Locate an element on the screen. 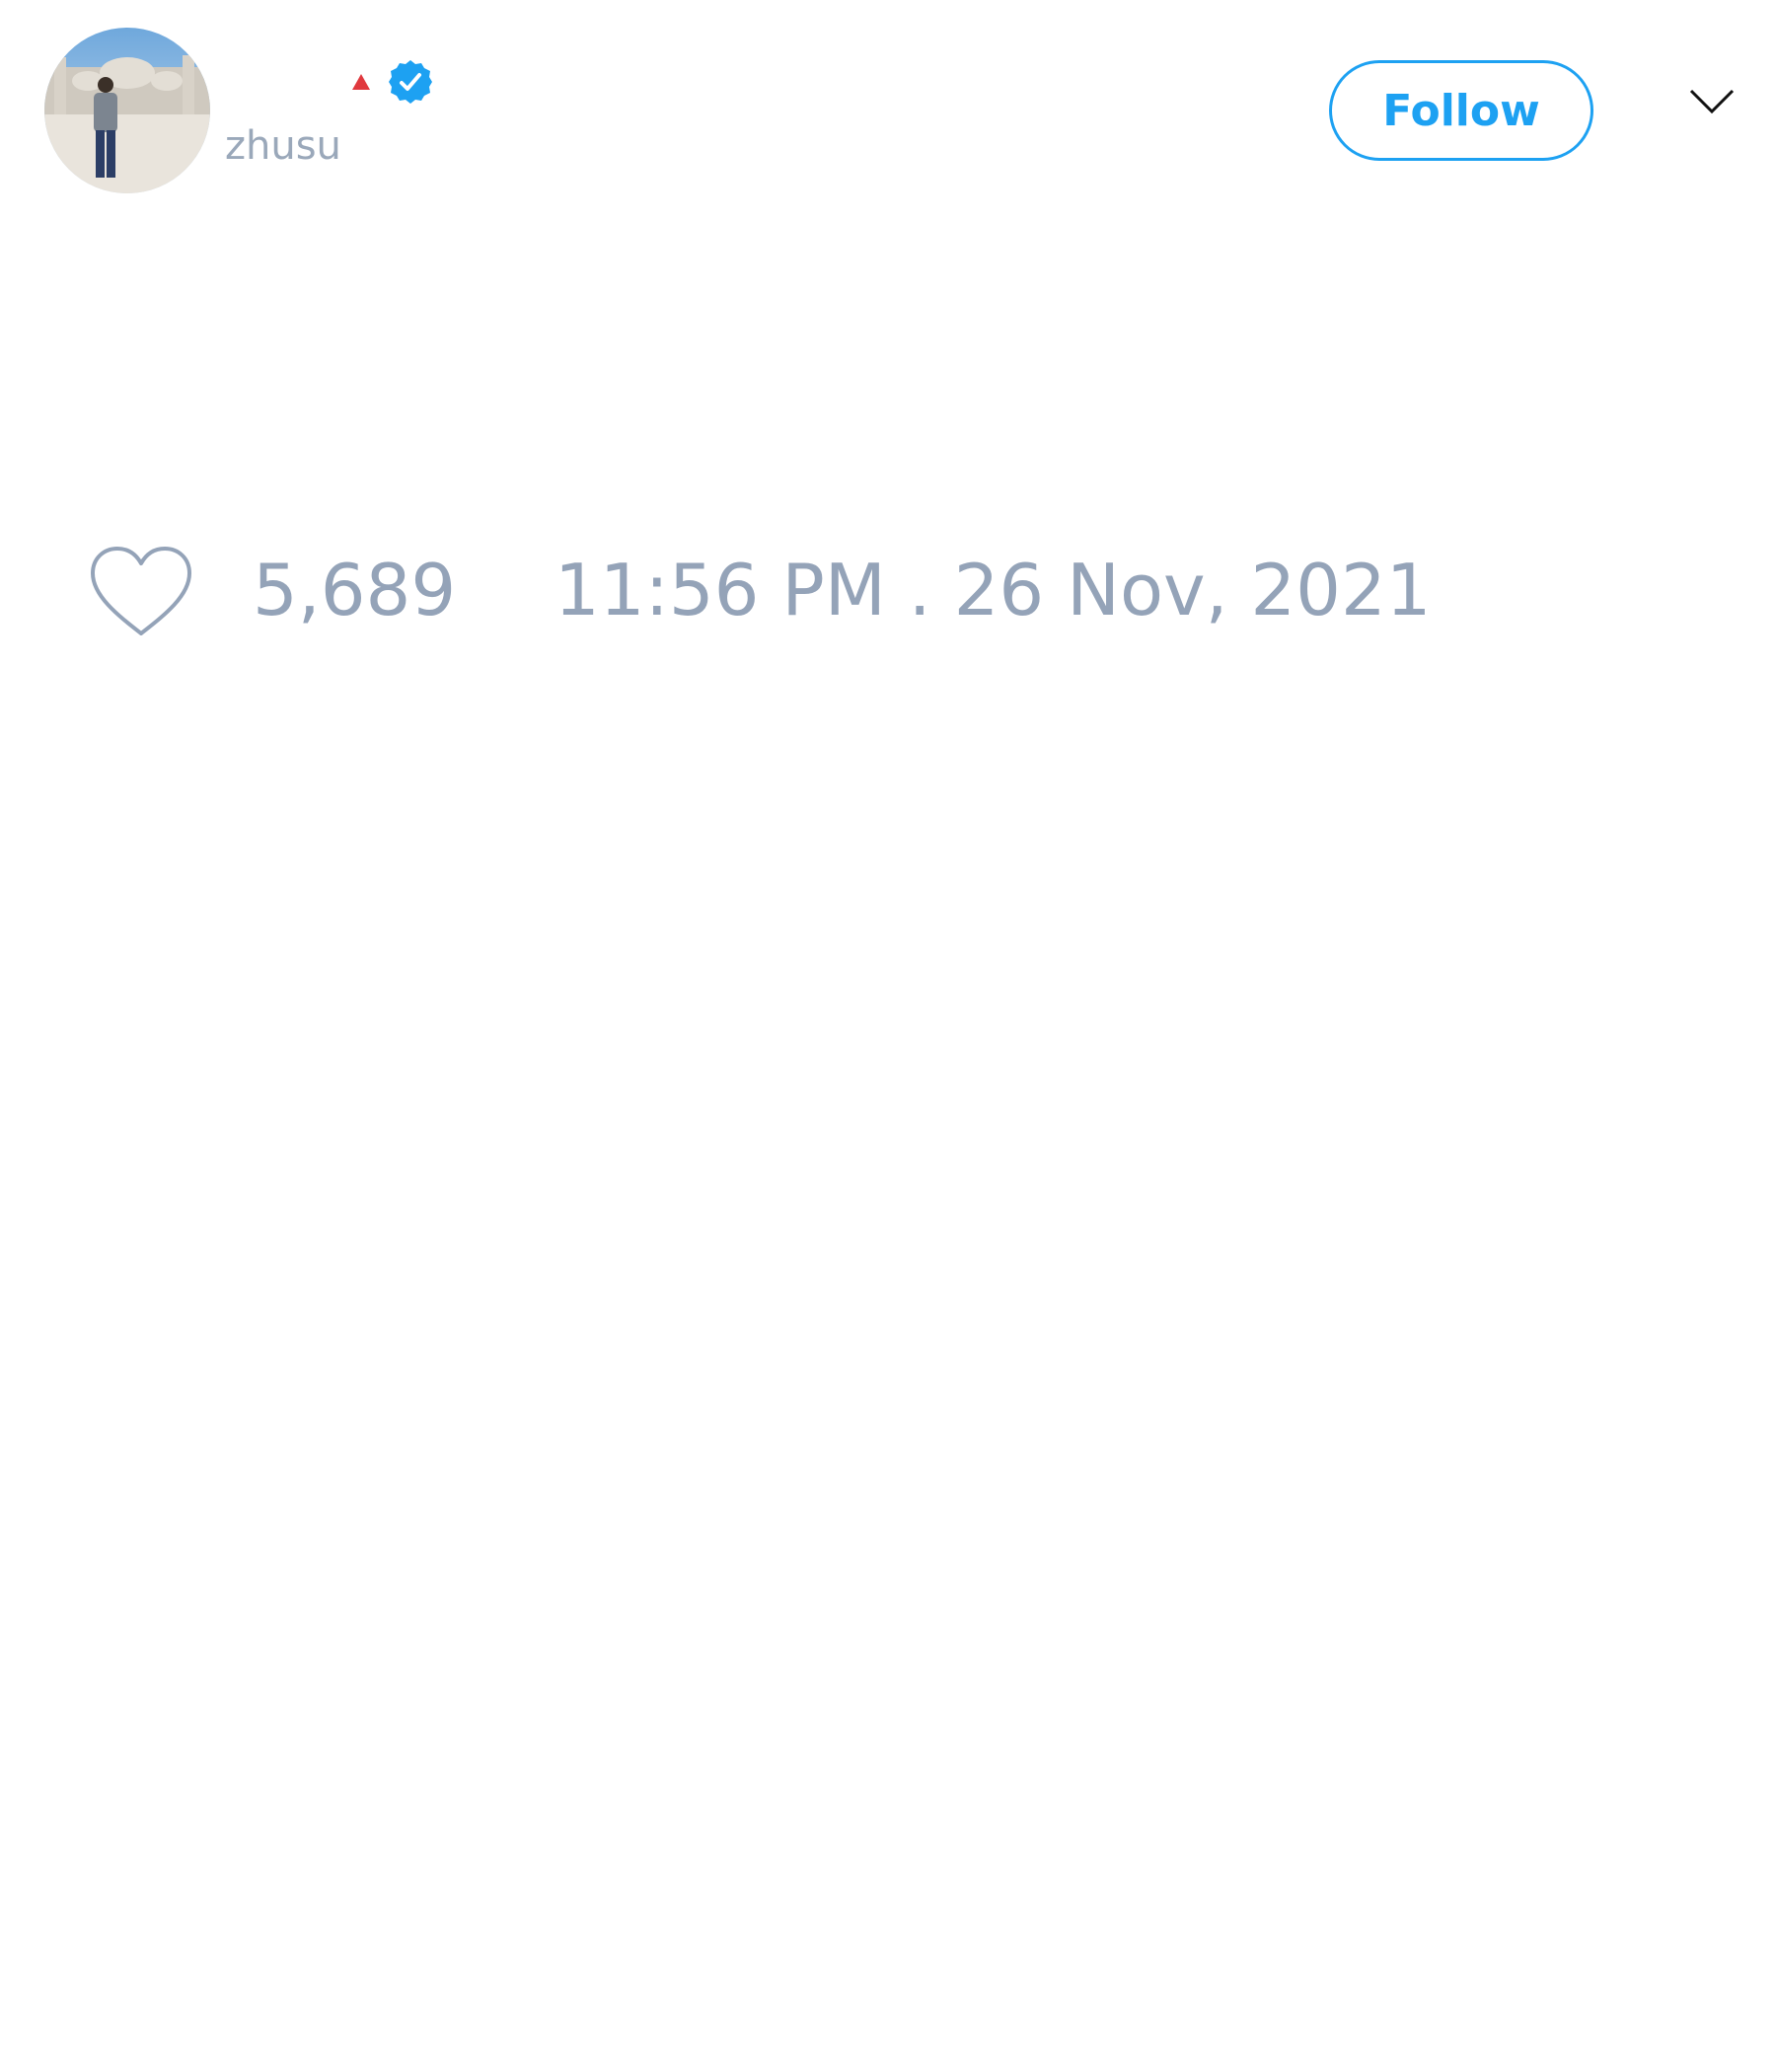  user-handle: zhusu is located at coordinates (283, 146).